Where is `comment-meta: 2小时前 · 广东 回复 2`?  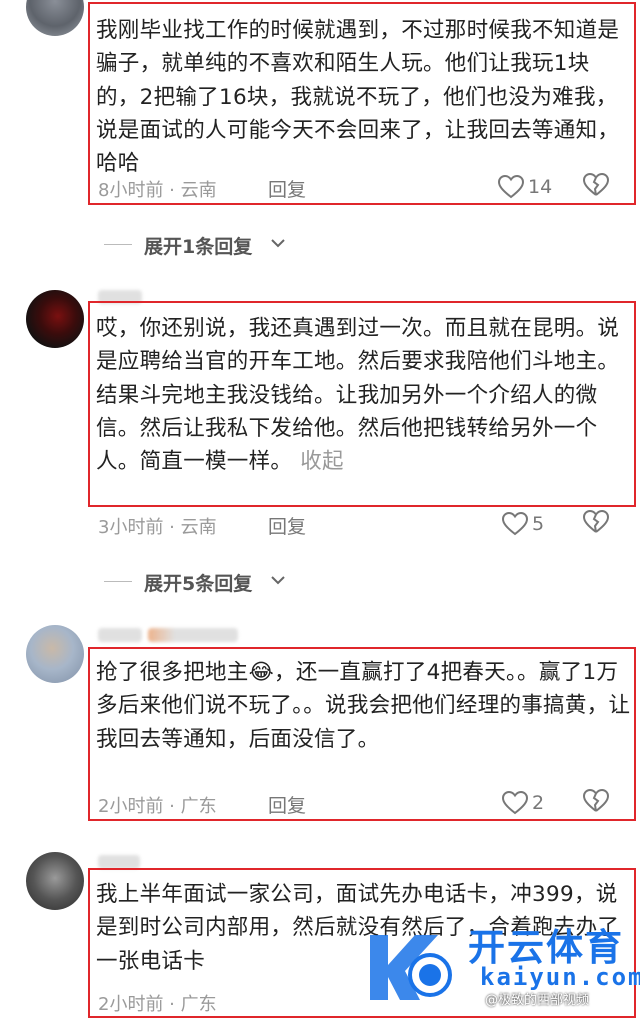
comment-meta: 2小时前 · 广东 回复 2 is located at coordinates (366, 804).